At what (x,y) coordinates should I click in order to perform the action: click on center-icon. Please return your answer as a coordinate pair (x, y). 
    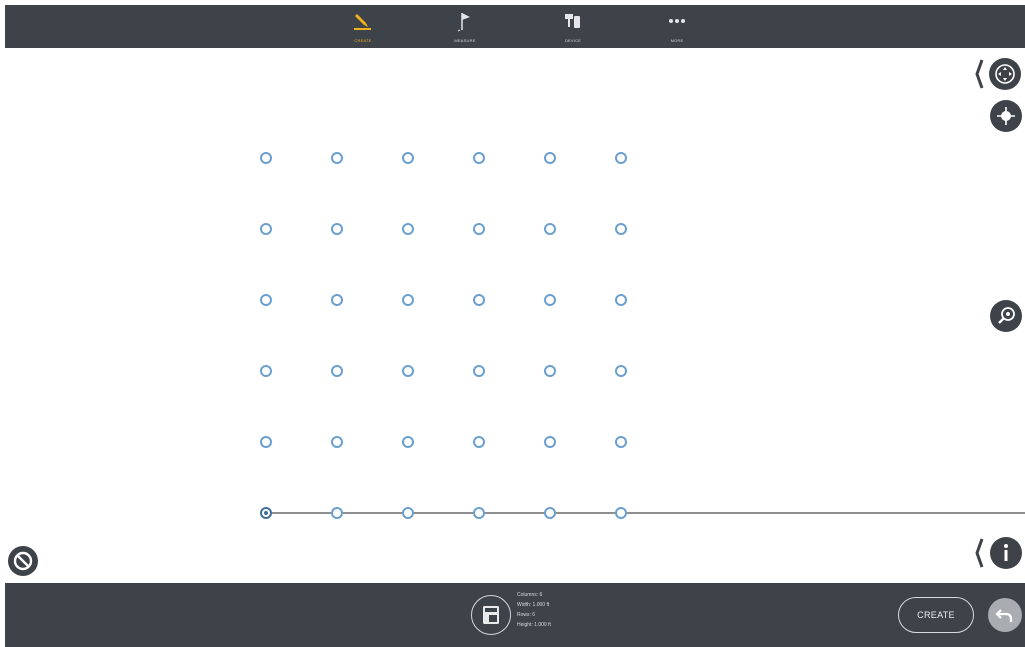
    Looking at the image, I should click on (1006, 116).